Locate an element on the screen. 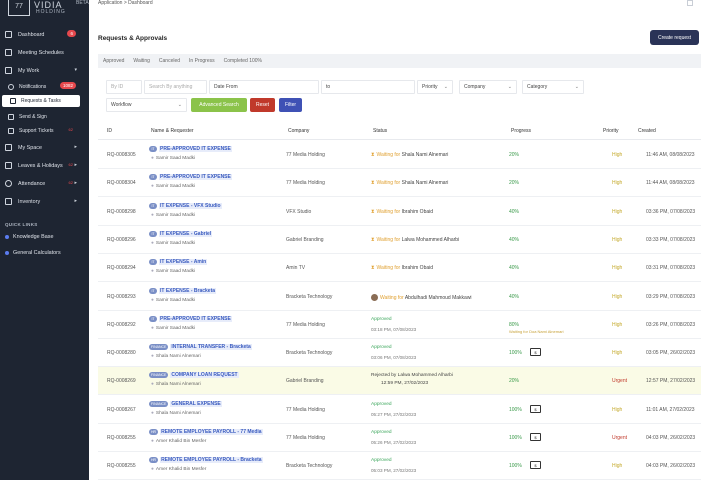  request-title: IT EXPENSE - Amin is located at coordinates (183, 262).